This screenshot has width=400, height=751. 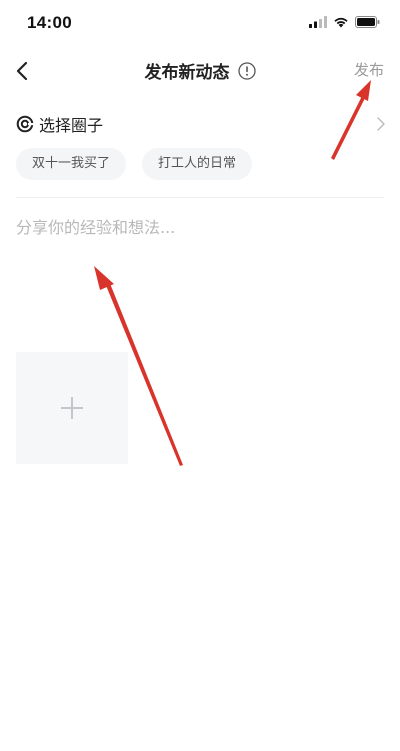 What do you see at coordinates (367, 22) in the screenshot?
I see `battery-icon` at bounding box center [367, 22].